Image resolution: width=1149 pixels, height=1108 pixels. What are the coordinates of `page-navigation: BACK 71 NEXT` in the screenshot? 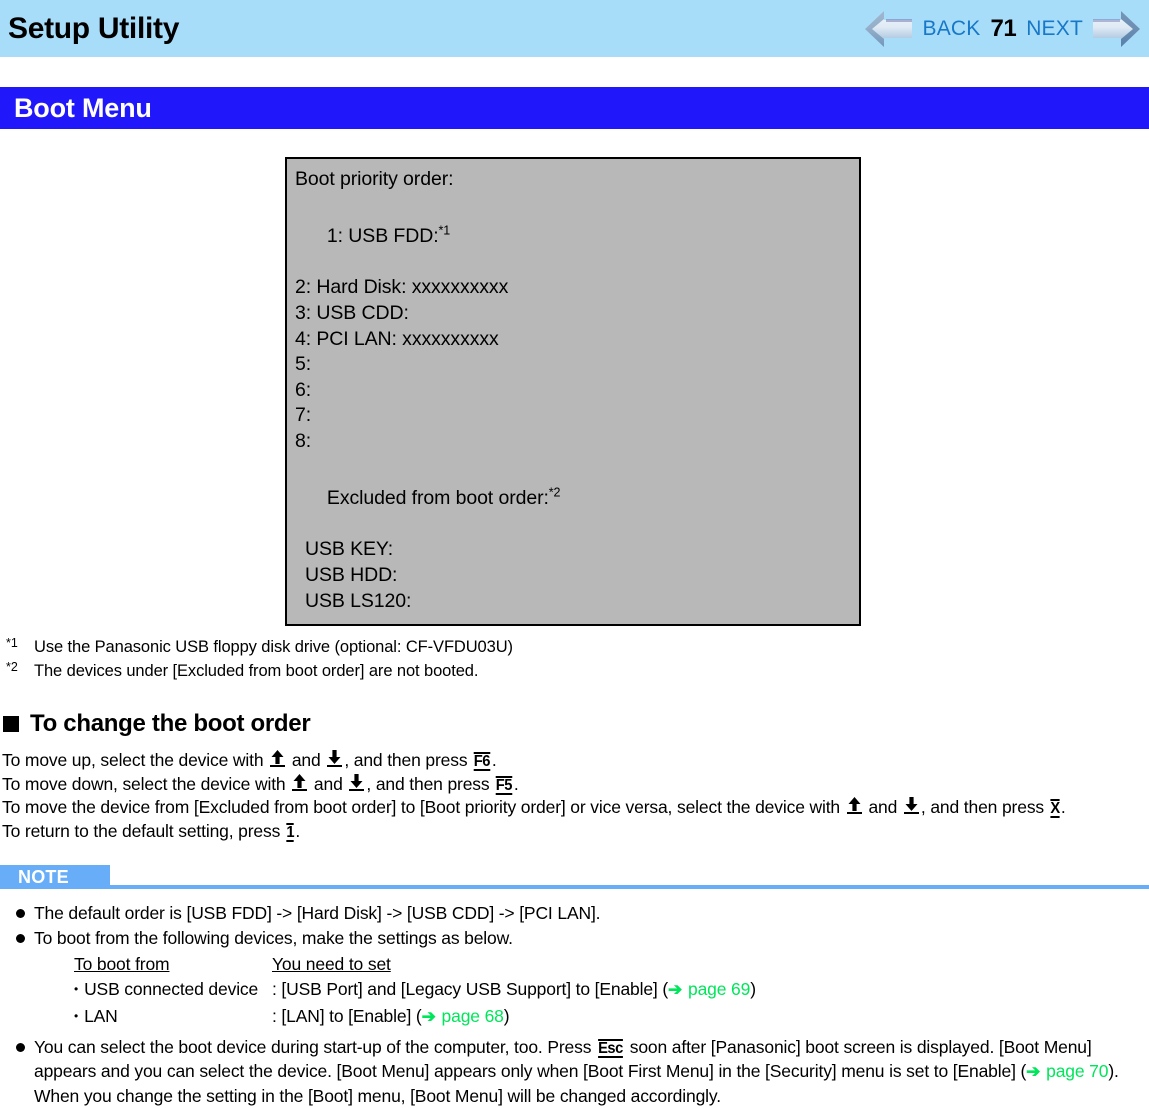 It's located at (1003, 29).